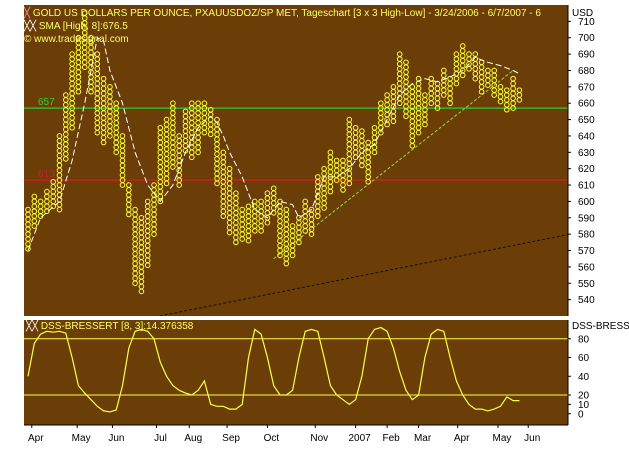 The height and width of the screenshot is (455, 629). I want to click on price-tick-label: 610, so click(586, 186).